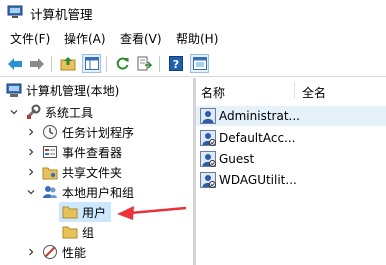 This screenshot has height=265, width=386. I want to click on forward-button, so click(36, 63).